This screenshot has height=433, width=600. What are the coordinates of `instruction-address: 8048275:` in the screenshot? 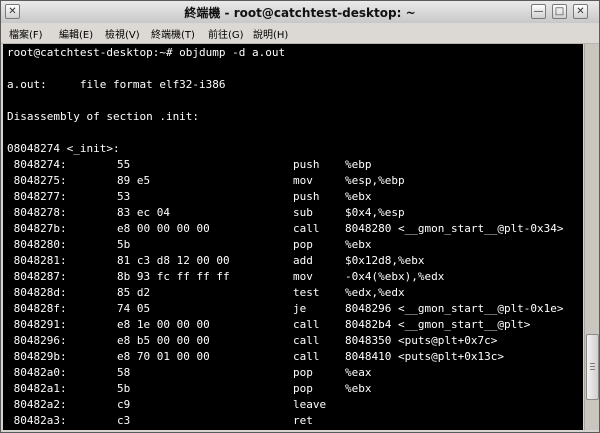 It's located at (37, 180).